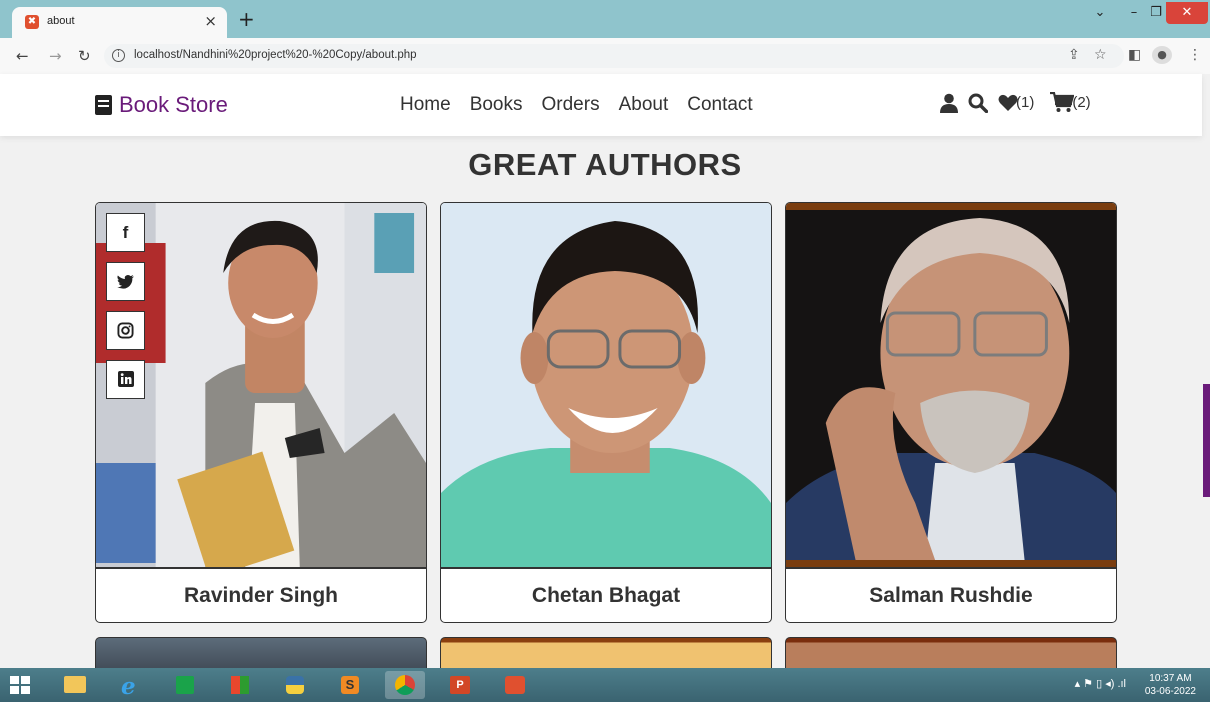 Image resolution: width=1210 pixels, height=702 pixels. I want to click on wishlist-link: (1), so click(1016, 103).